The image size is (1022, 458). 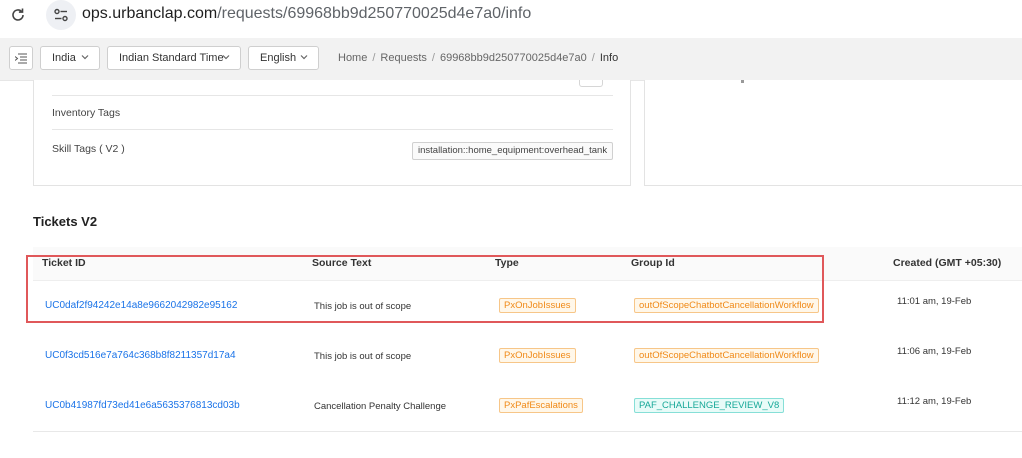 I want to click on group-id-tag: PAF_CHALLENGE_REVIEW_V8, so click(x=709, y=405).